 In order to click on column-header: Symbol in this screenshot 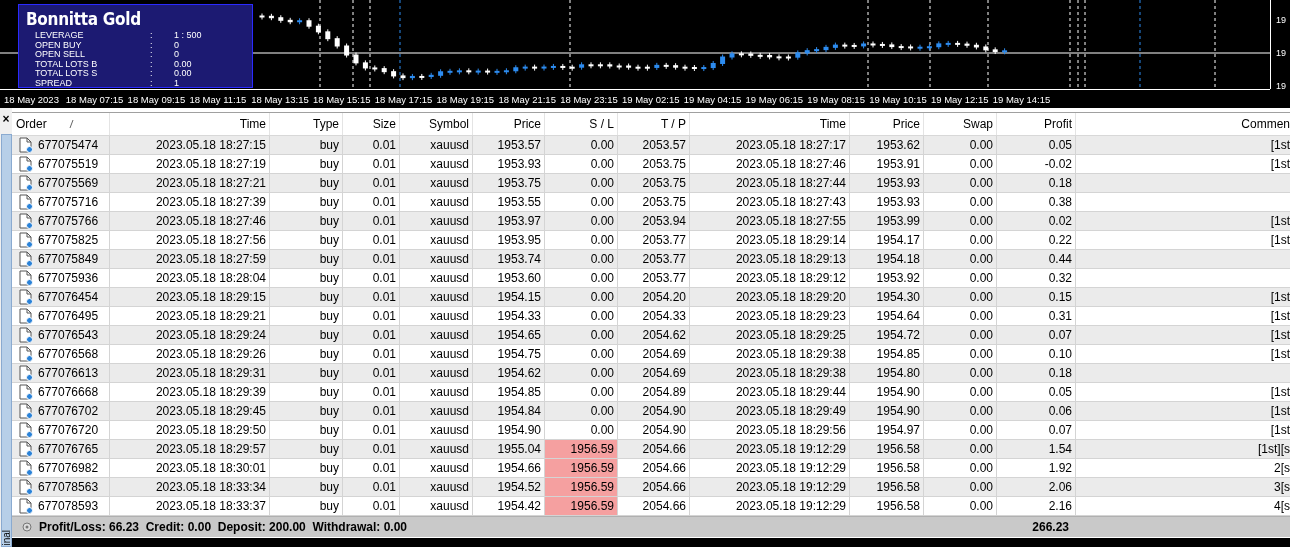, I will do `click(436, 124)`.